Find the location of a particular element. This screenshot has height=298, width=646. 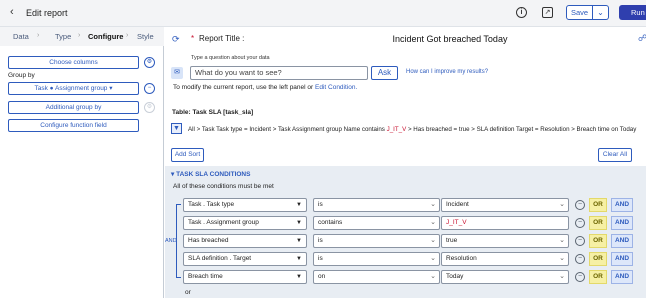

field-select: Has breached ▼ is located at coordinates (245, 241).